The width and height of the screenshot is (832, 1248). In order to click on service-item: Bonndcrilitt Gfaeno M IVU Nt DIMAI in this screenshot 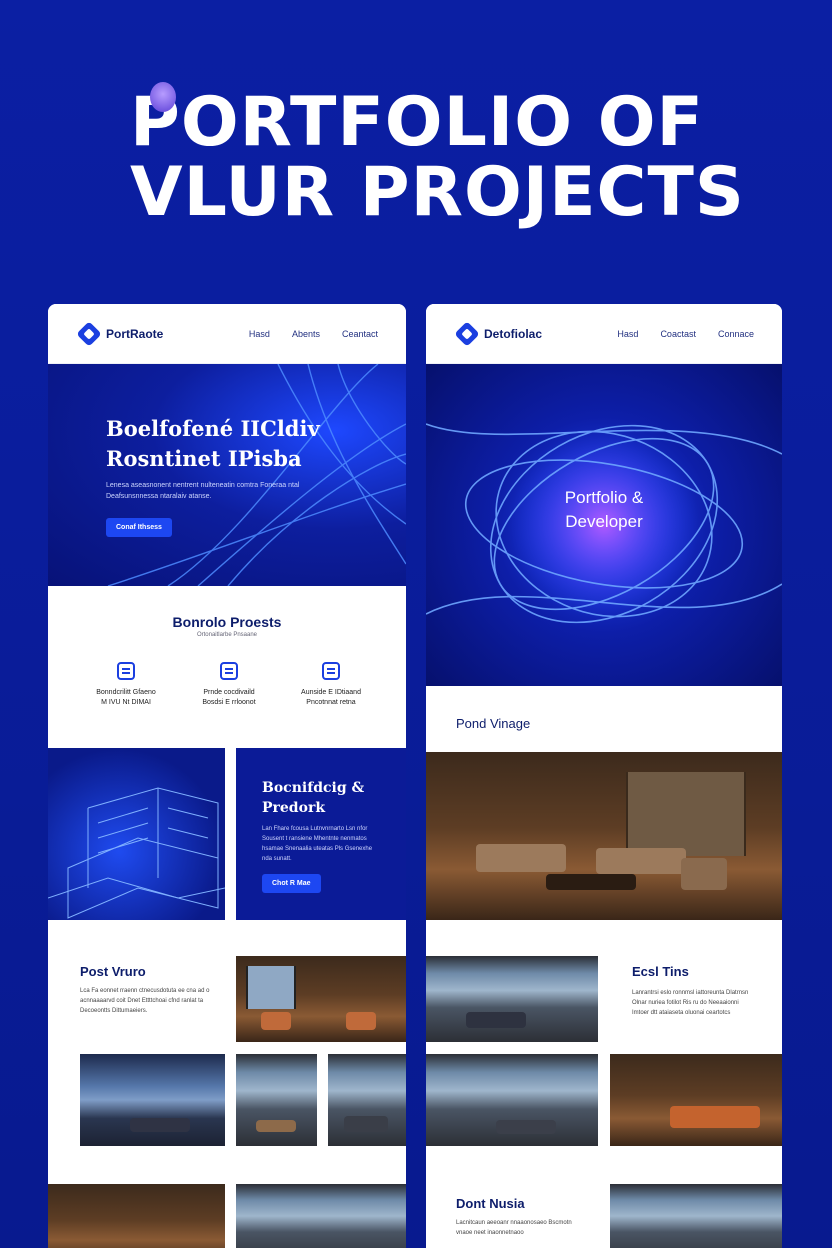, I will do `click(126, 685)`.